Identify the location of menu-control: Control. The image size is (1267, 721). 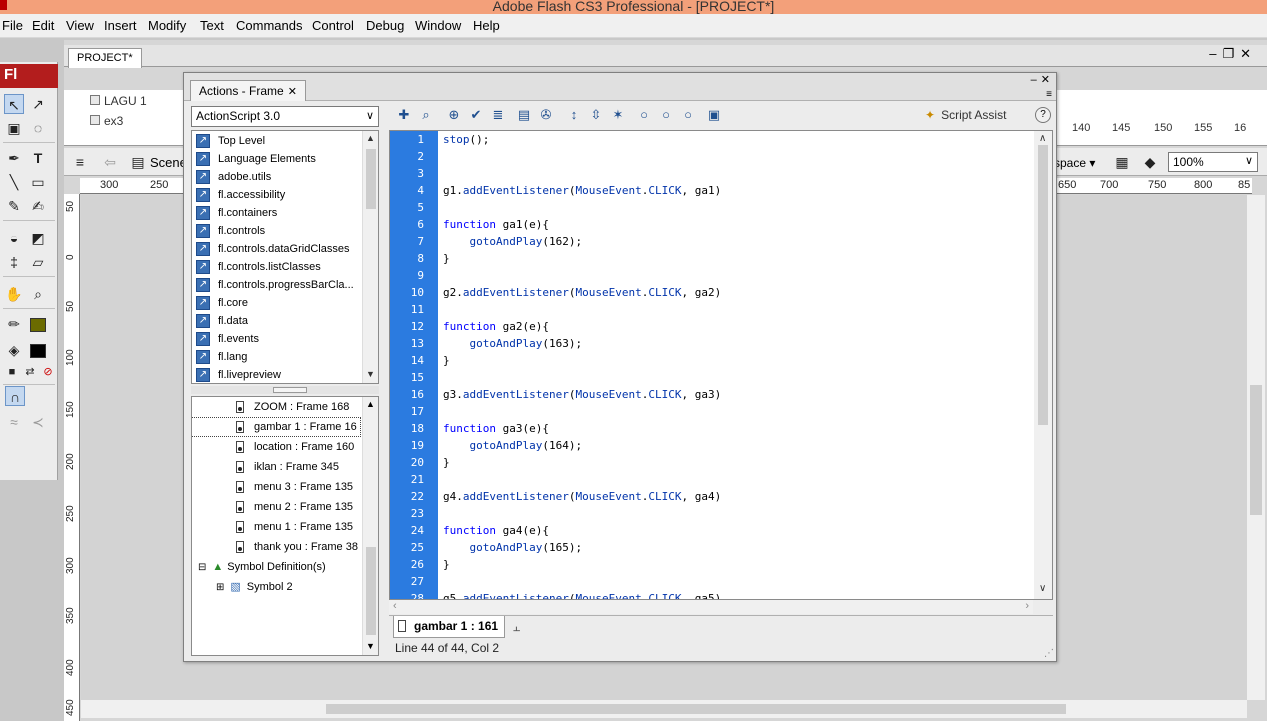
(333, 25).